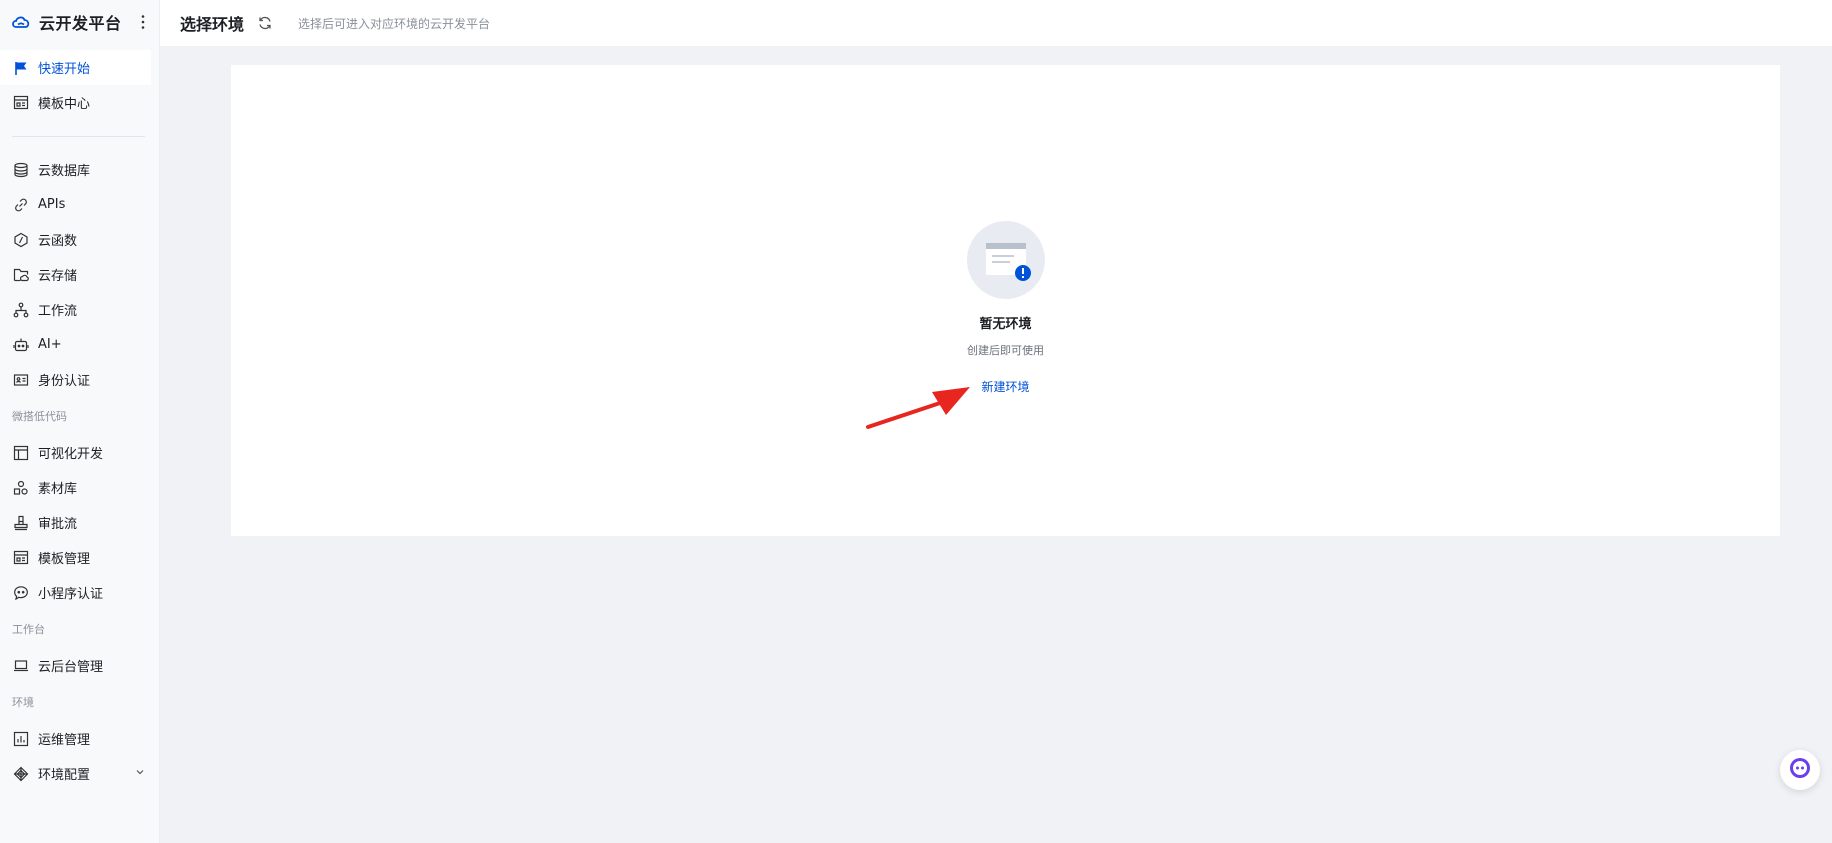  Describe the element at coordinates (21, 170) in the screenshot. I see `database-icon` at that location.